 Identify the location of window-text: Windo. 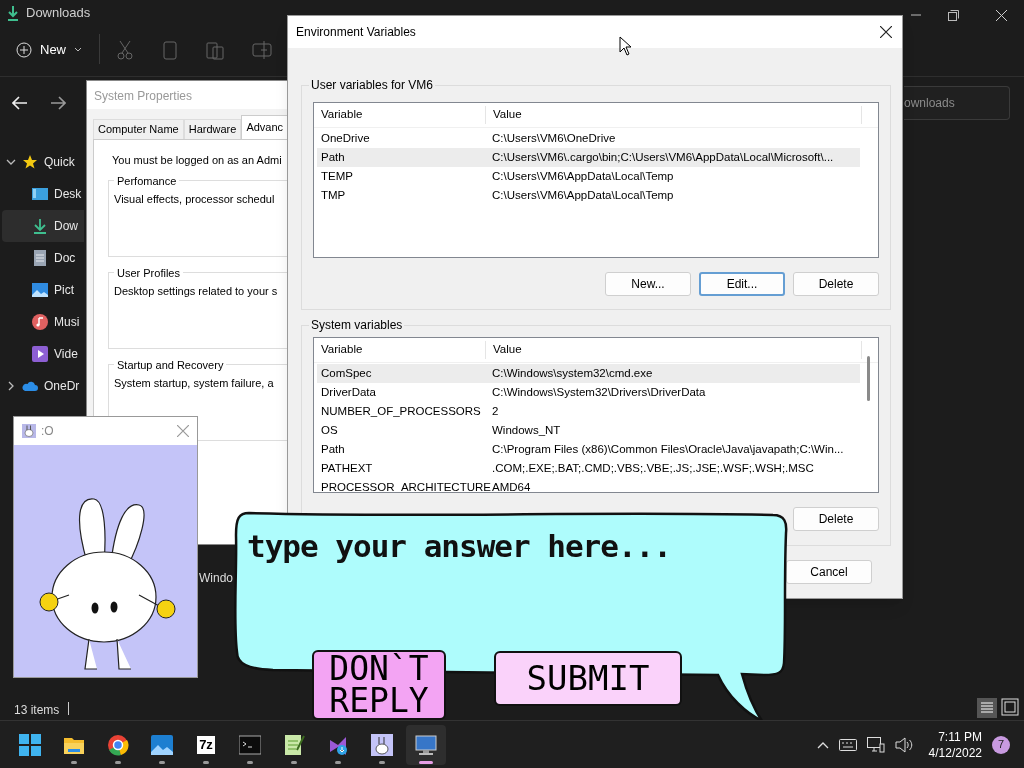
(216, 578).